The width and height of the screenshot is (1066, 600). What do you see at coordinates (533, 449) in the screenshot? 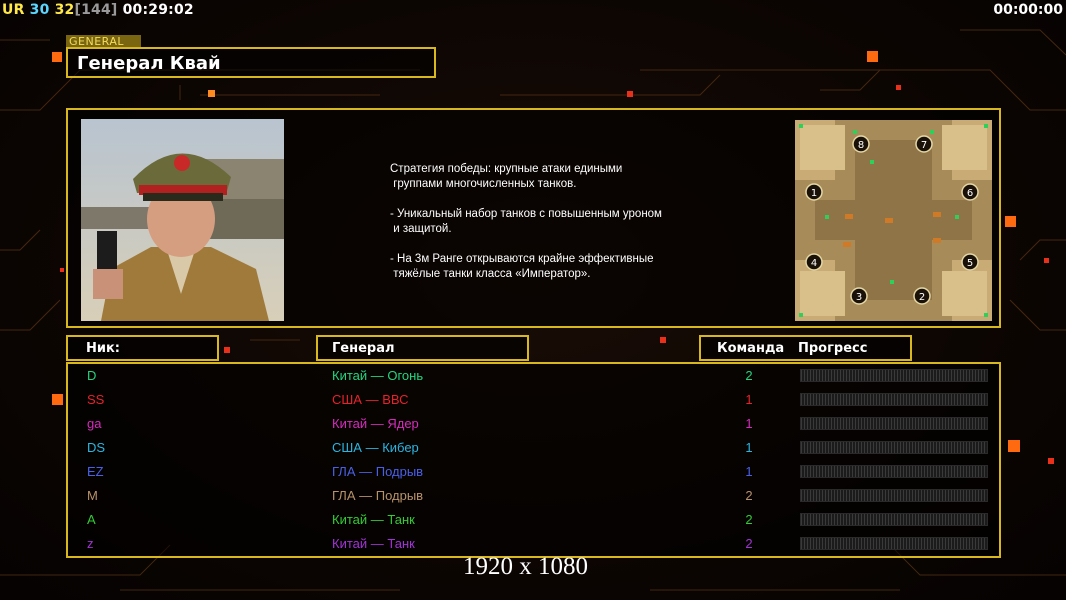
I see `table-row: DS США — Кибер 1` at bounding box center [533, 449].